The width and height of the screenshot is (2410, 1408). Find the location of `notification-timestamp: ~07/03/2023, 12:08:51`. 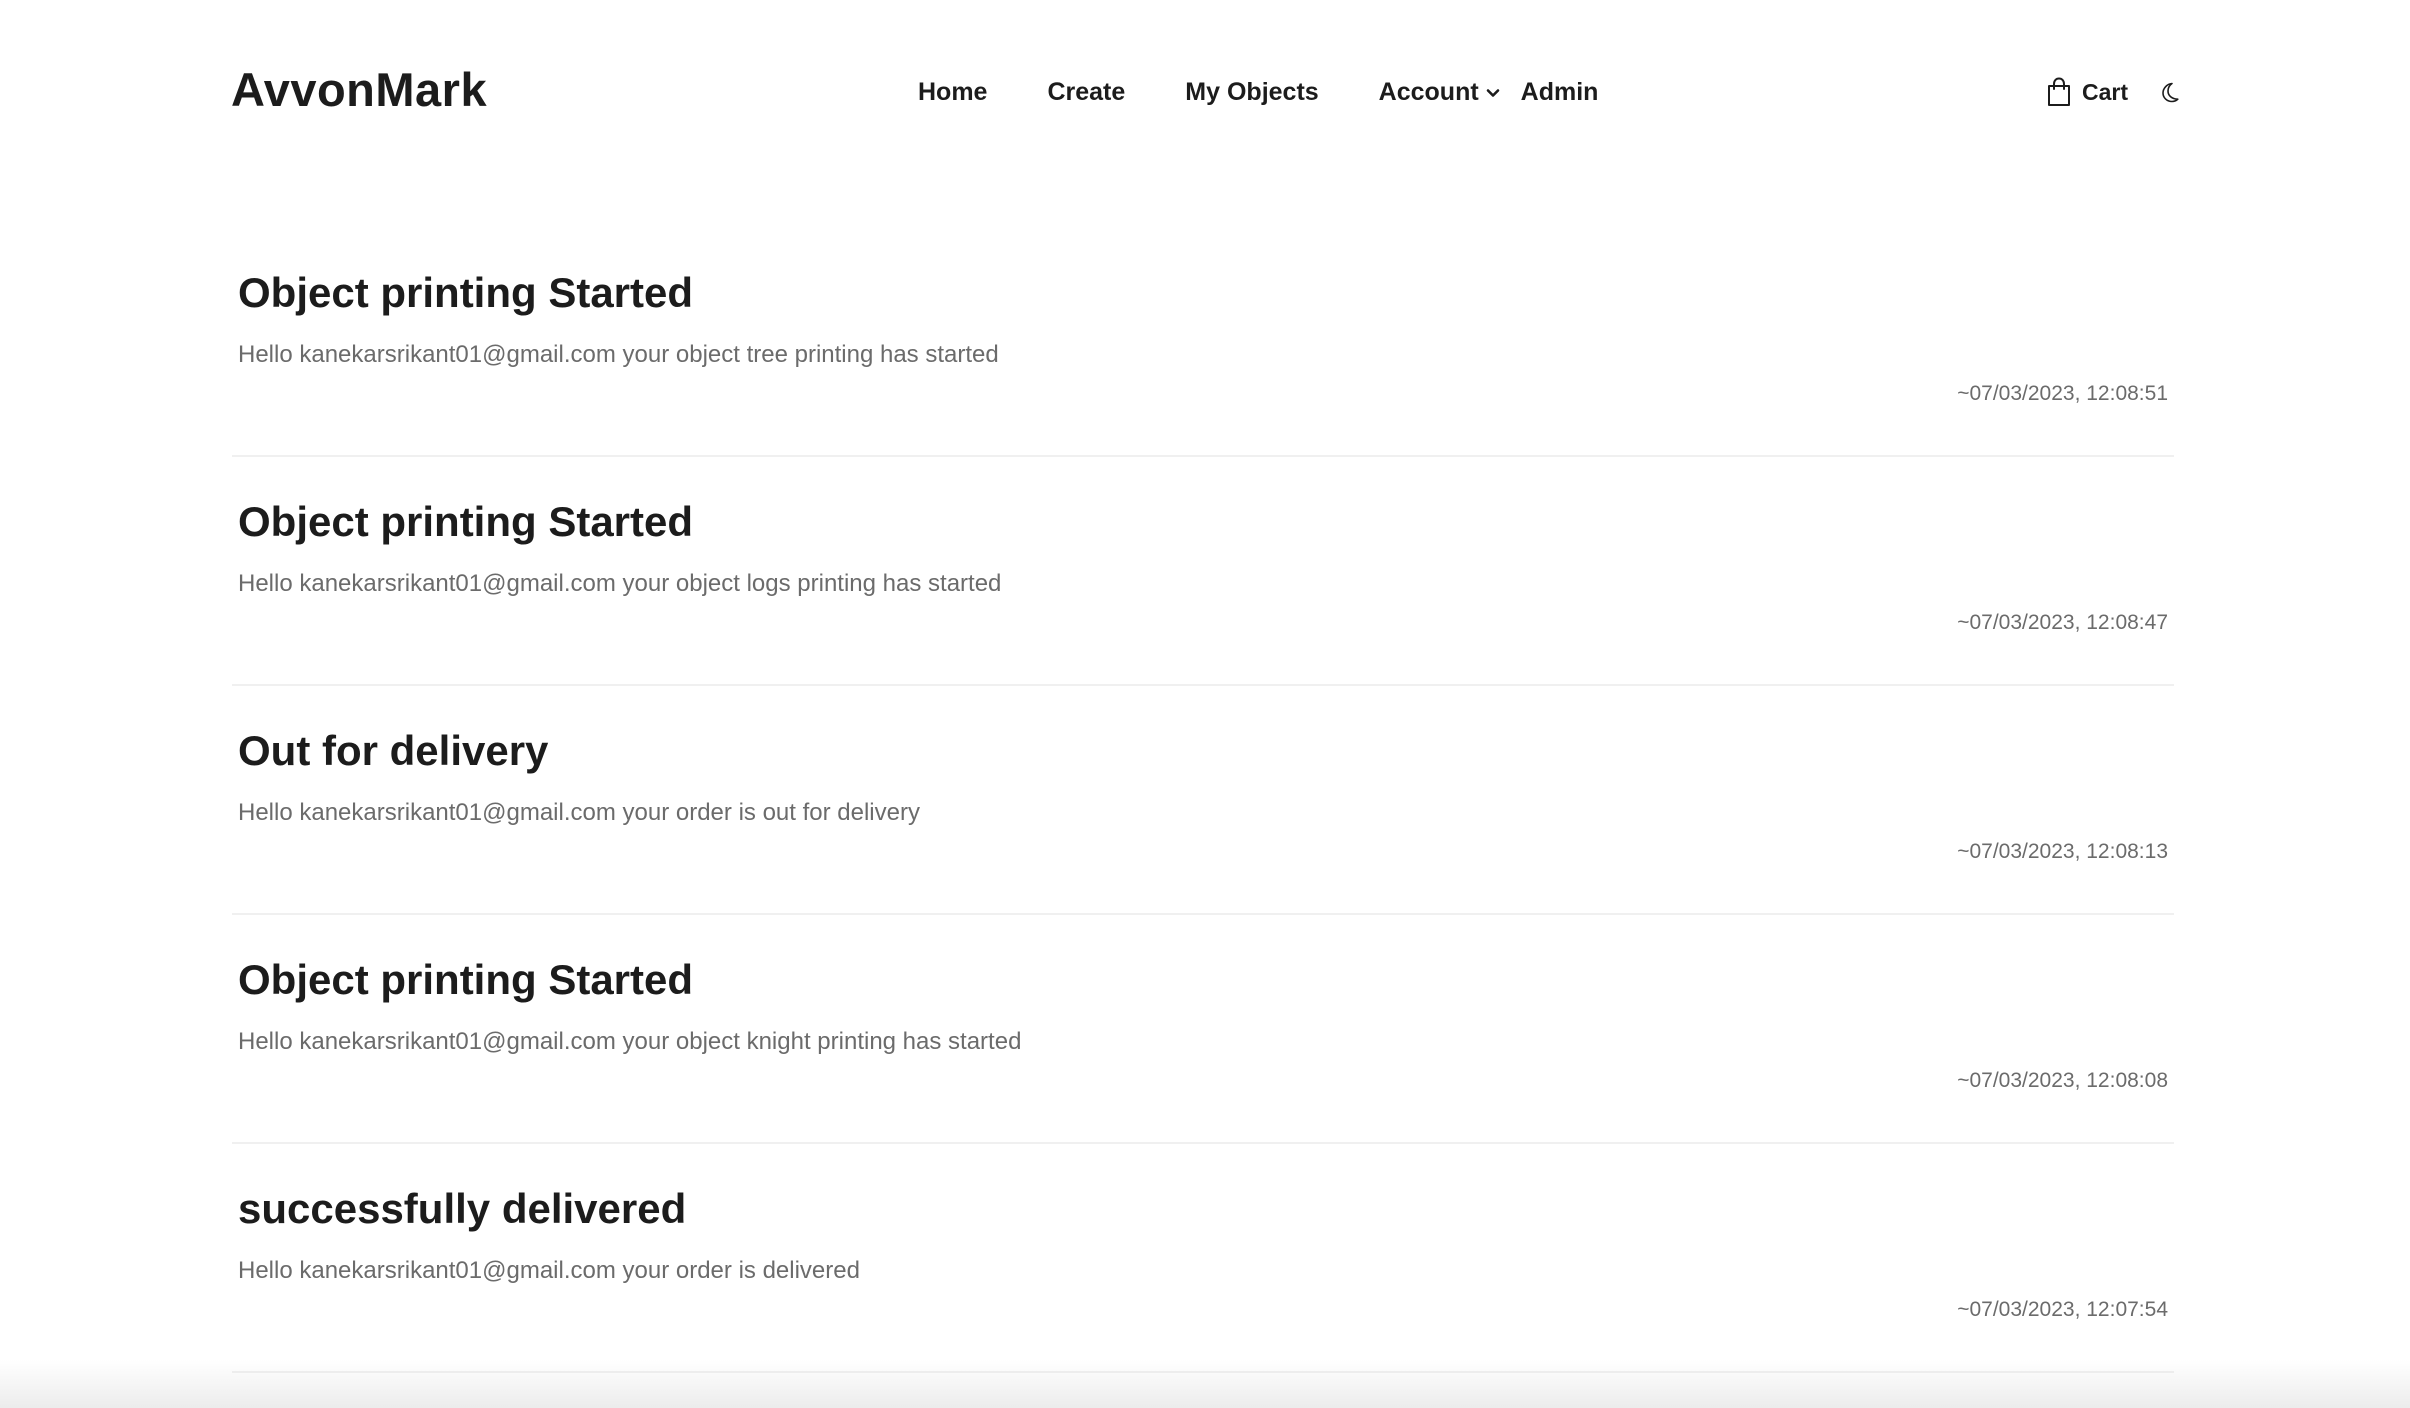

notification-timestamp: ~07/03/2023, 12:08:51 is located at coordinates (2062, 393).